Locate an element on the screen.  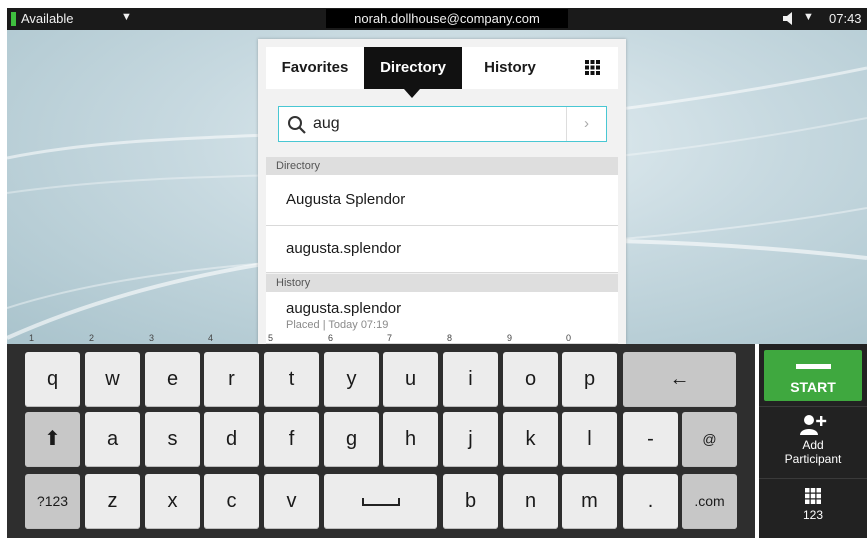
key-f: f is located at coordinates (291, 439).